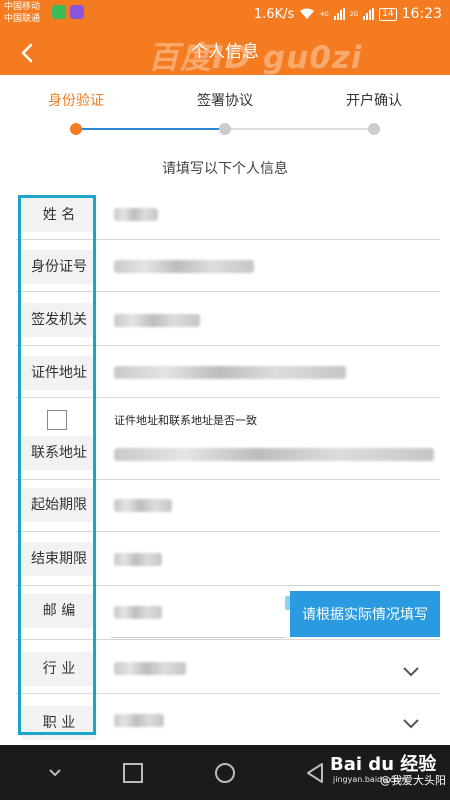  I want to click on status-bar: 中国移动 中国联通 1.6K/s 4G 2G 14 16:23, so click(225, 15).